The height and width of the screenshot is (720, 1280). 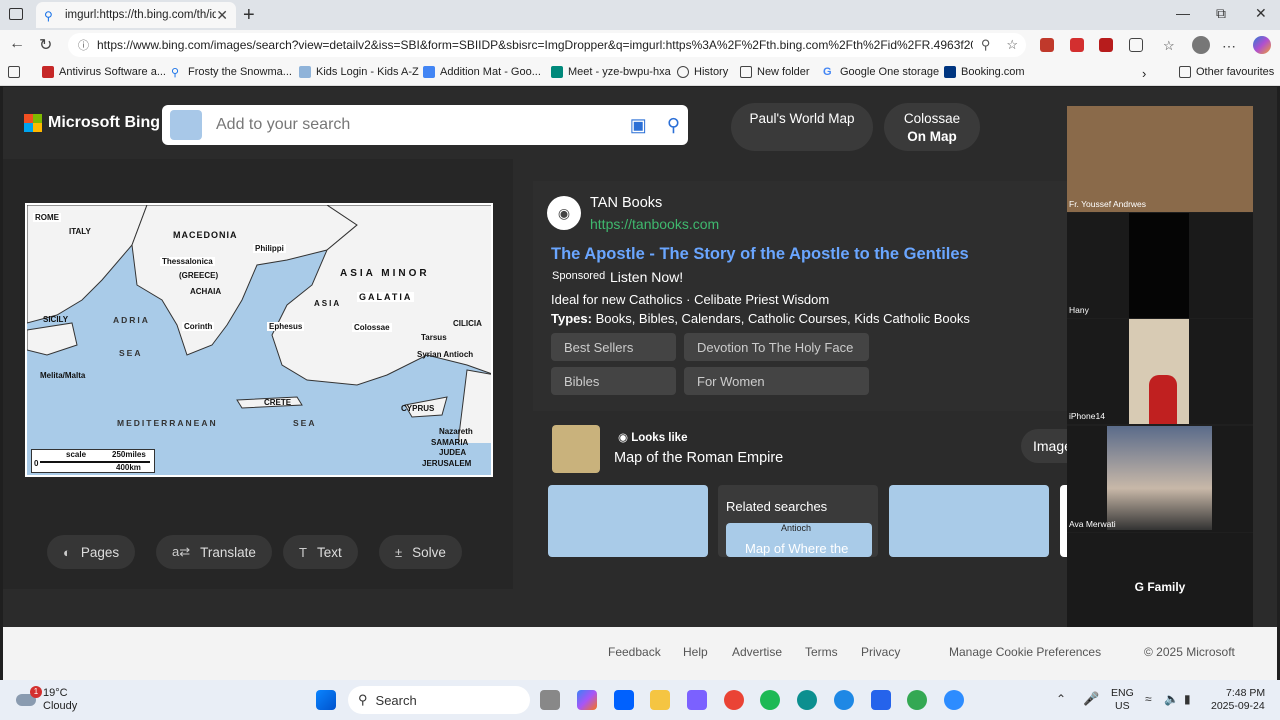 I want to click on footer-link: Terms, so click(x=821, y=652).